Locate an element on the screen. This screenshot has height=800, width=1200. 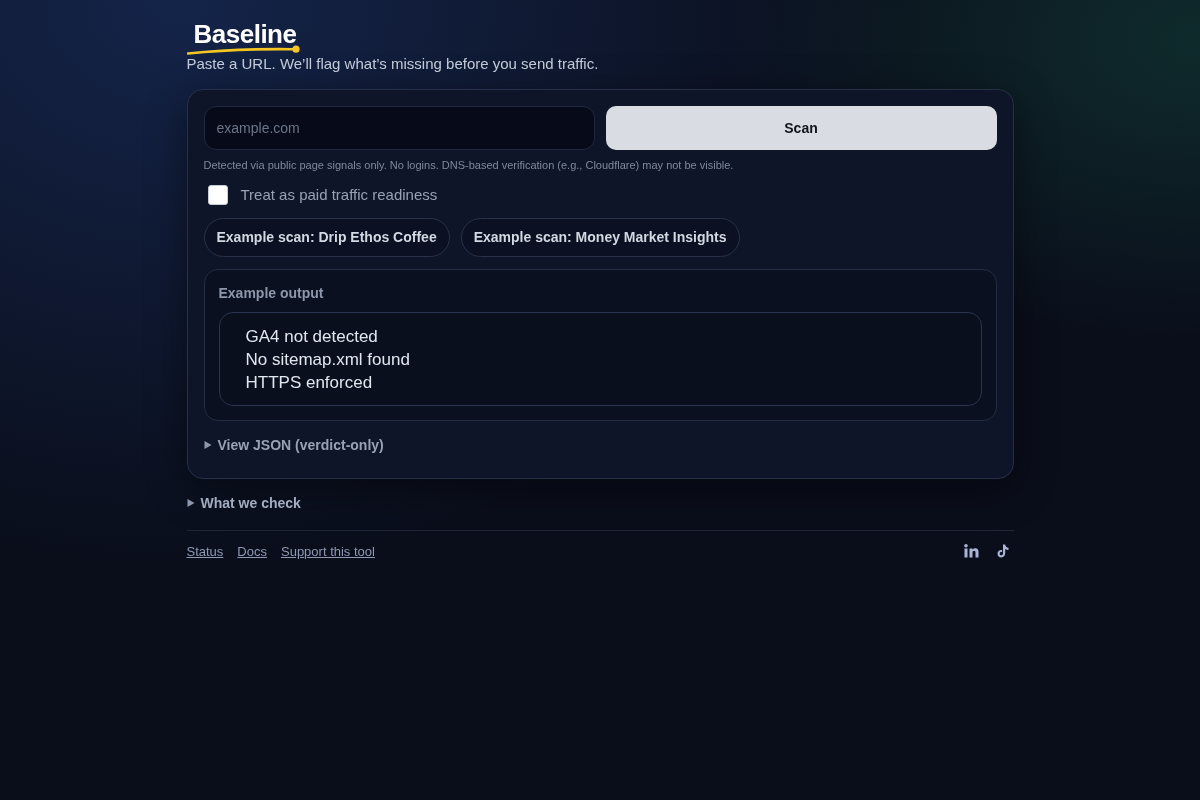
output-line: GA4 not detected is located at coordinates (311, 336).